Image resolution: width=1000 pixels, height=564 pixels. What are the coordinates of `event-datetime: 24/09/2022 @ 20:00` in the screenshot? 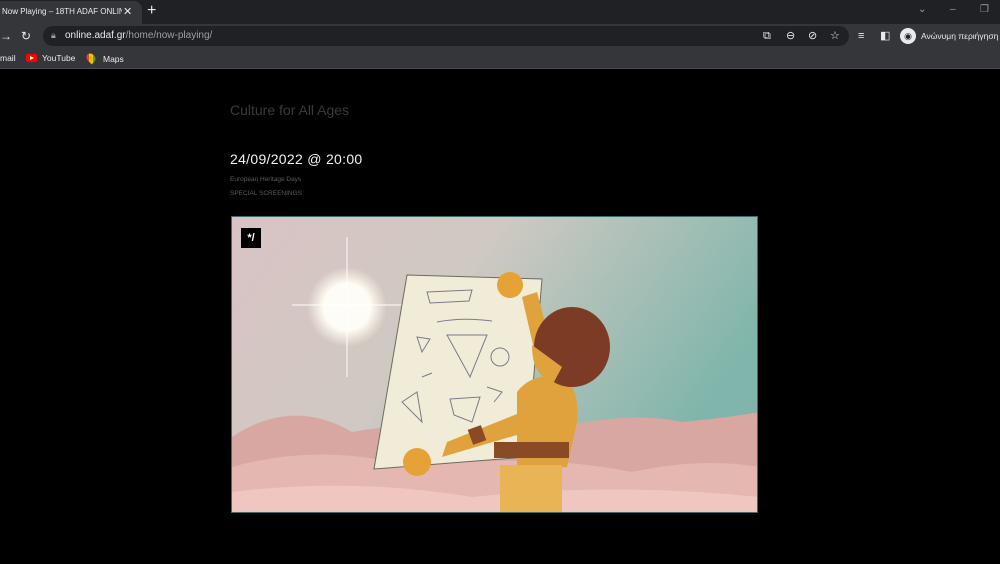 It's located at (296, 159).